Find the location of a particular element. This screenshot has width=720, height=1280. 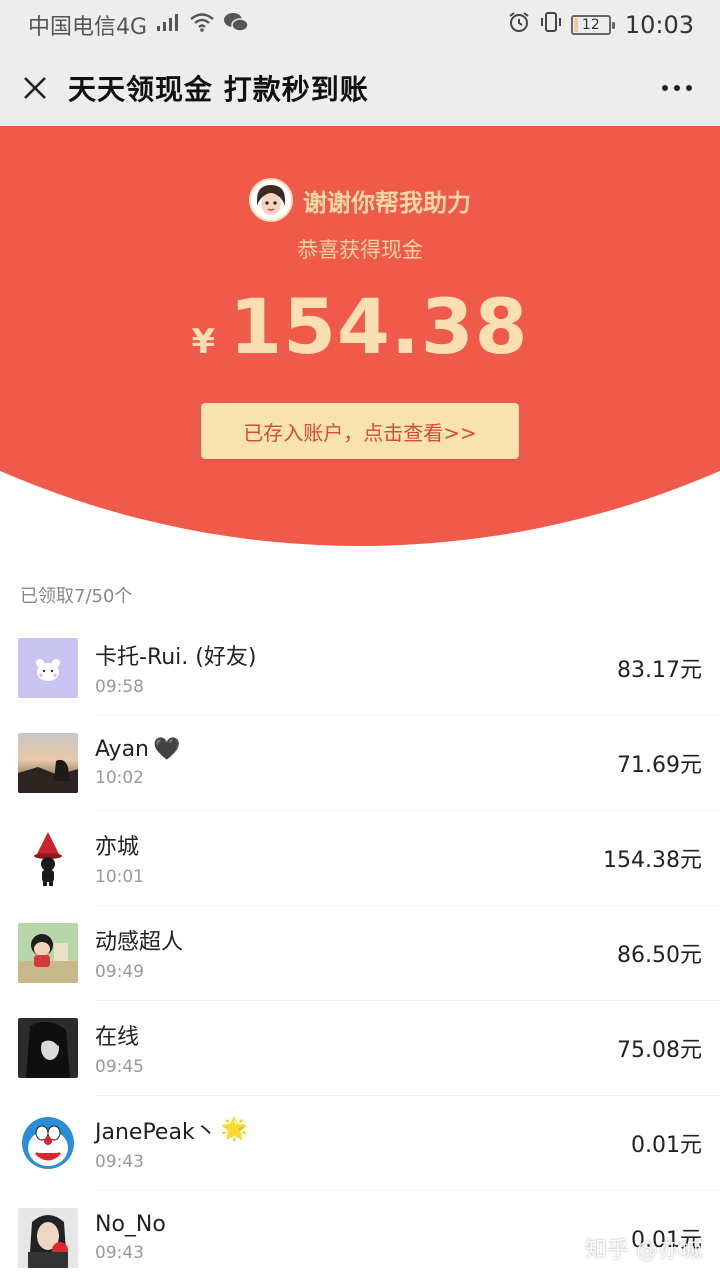

watermark: 知乎 @亦城 is located at coordinates (643, 1250).